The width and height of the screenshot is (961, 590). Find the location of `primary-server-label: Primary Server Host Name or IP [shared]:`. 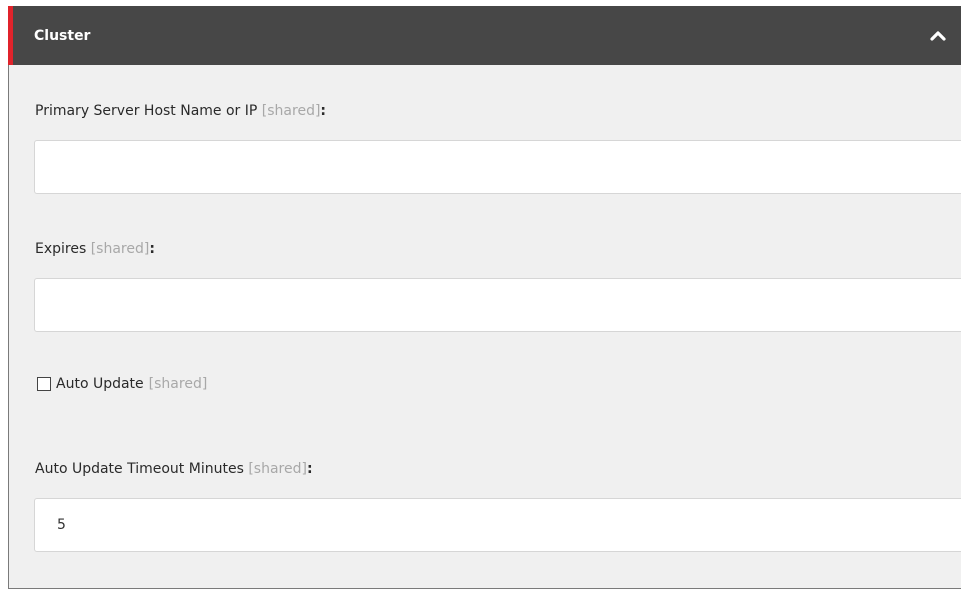

primary-server-label: Primary Server Host Name or IP [shared]: is located at coordinates (180, 111).